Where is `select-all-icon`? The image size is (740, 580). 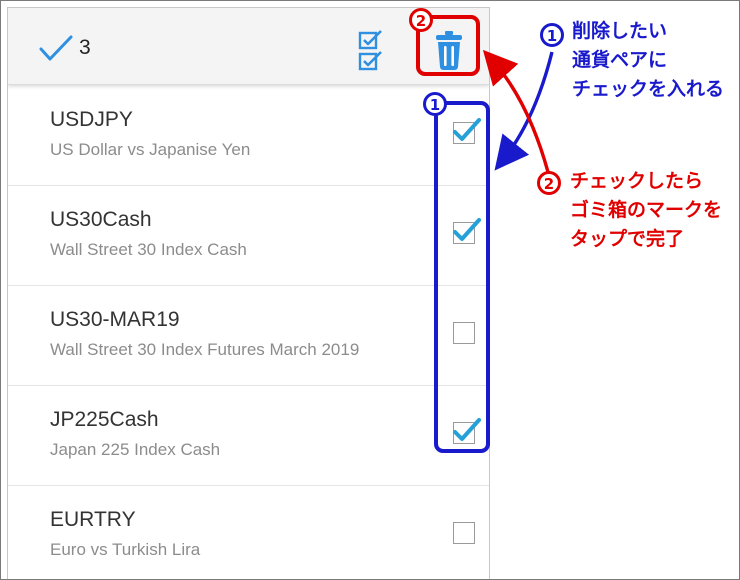
select-all-icon is located at coordinates (371, 51).